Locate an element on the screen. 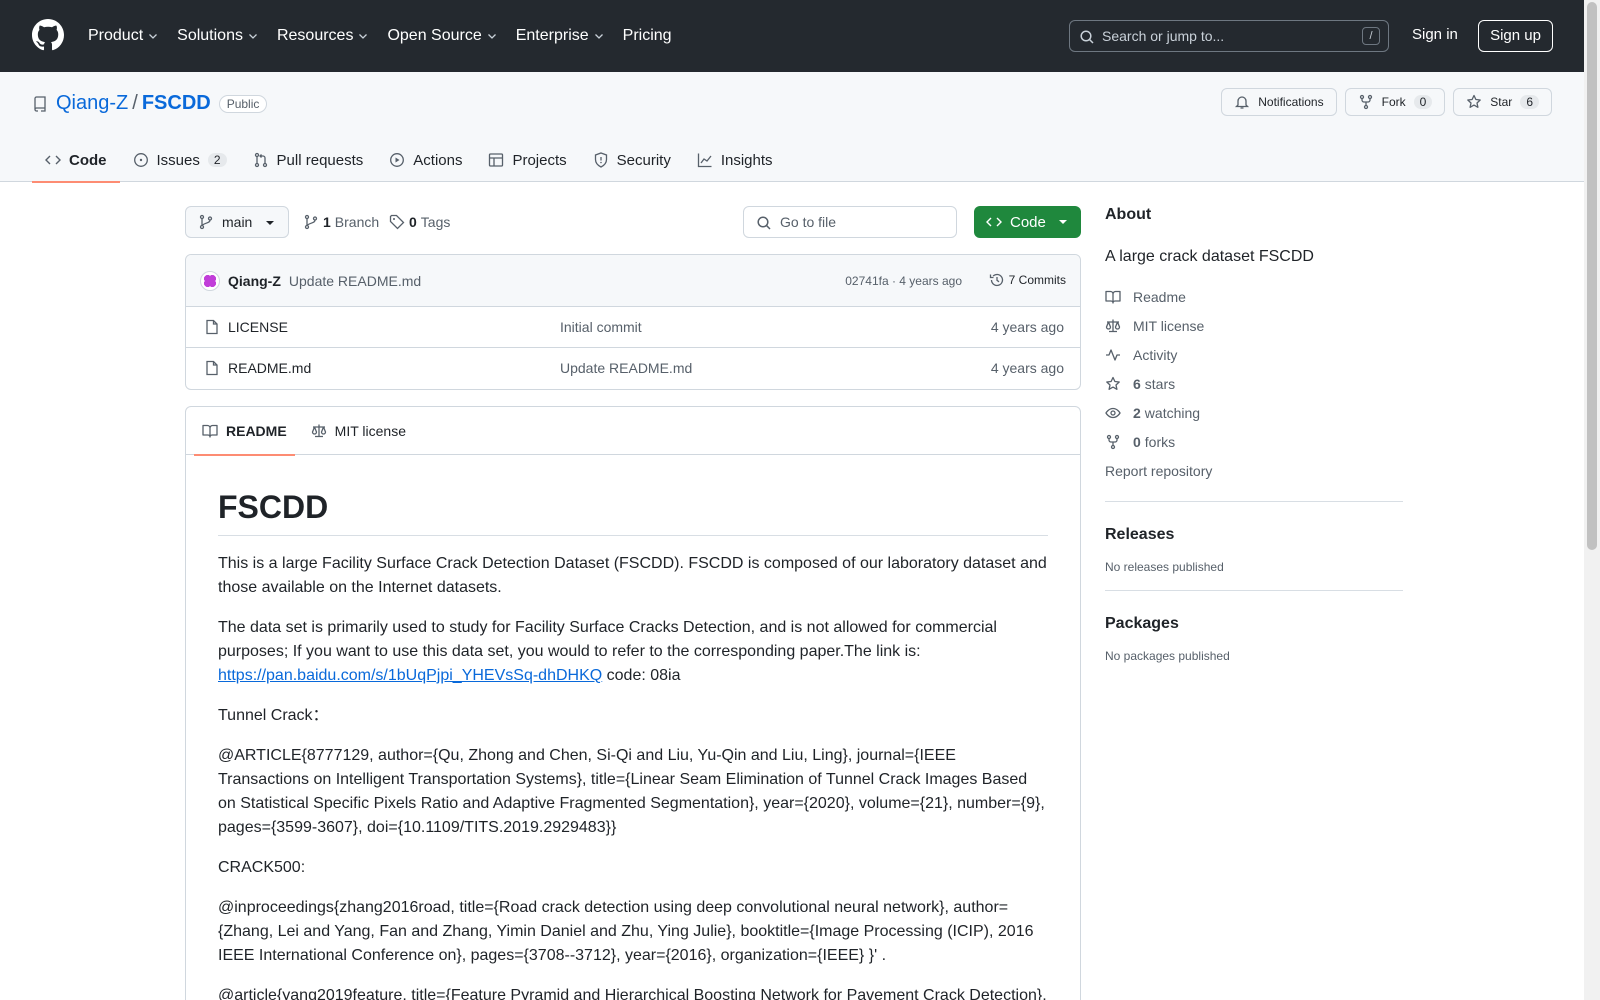 Image resolution: width=1600 pixels, height=1000 pixels. tab-label: Issues is located at coordinates (178, 160).